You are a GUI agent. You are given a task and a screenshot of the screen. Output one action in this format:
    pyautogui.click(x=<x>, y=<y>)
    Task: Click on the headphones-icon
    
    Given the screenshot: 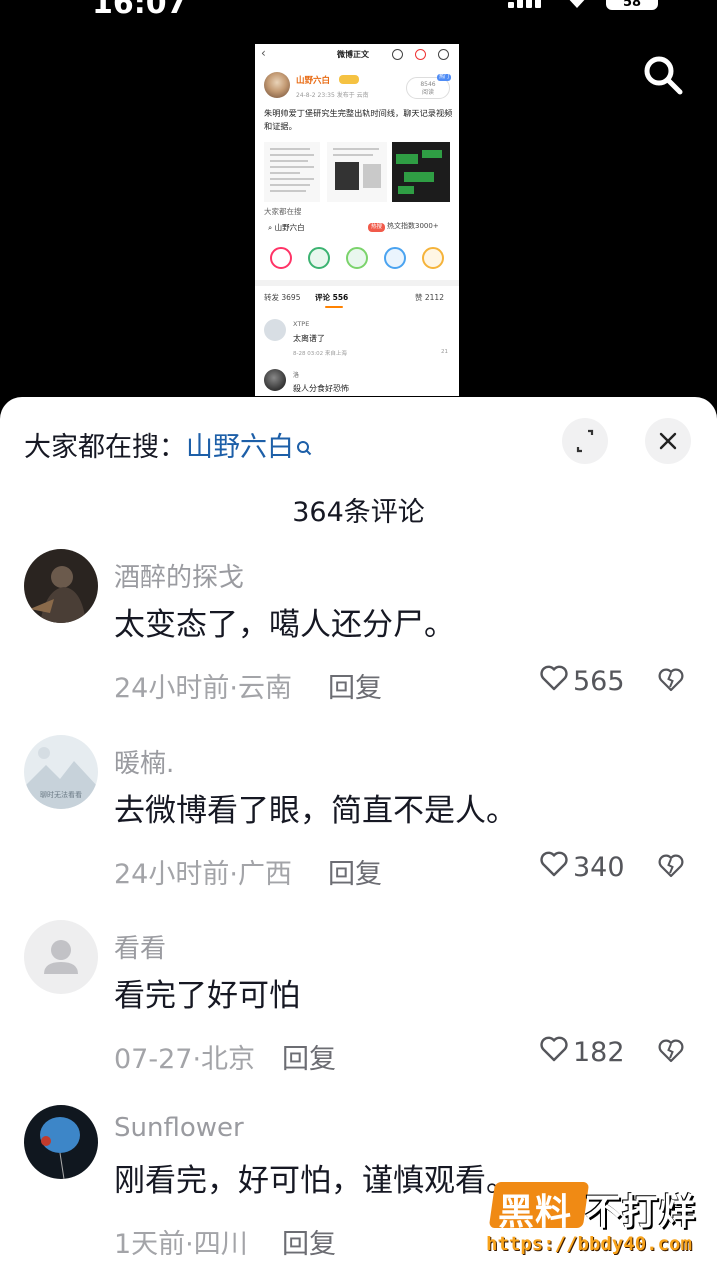 What is the action you would take?
    pyautogui.click(x=397, y=54)
    